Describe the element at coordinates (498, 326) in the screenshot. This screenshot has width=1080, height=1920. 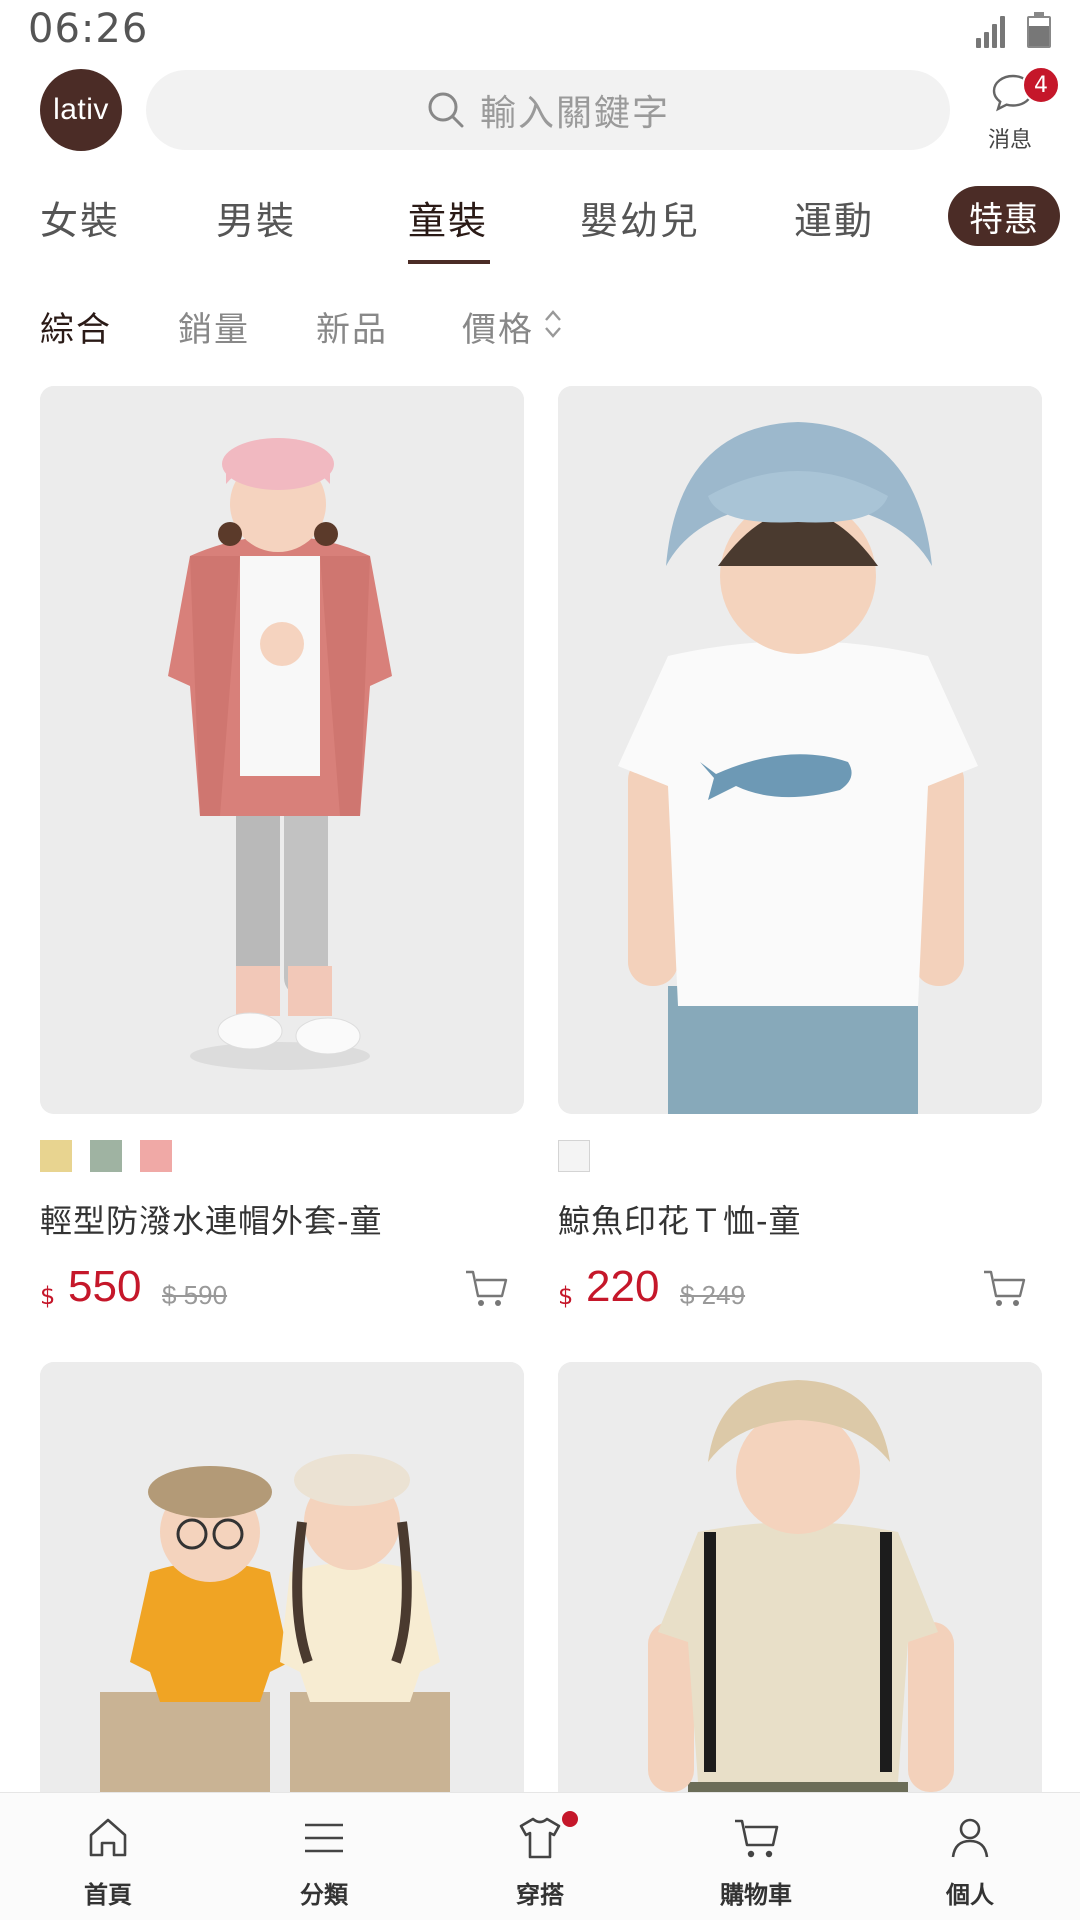
I see `sort-price: 價格` at that location.